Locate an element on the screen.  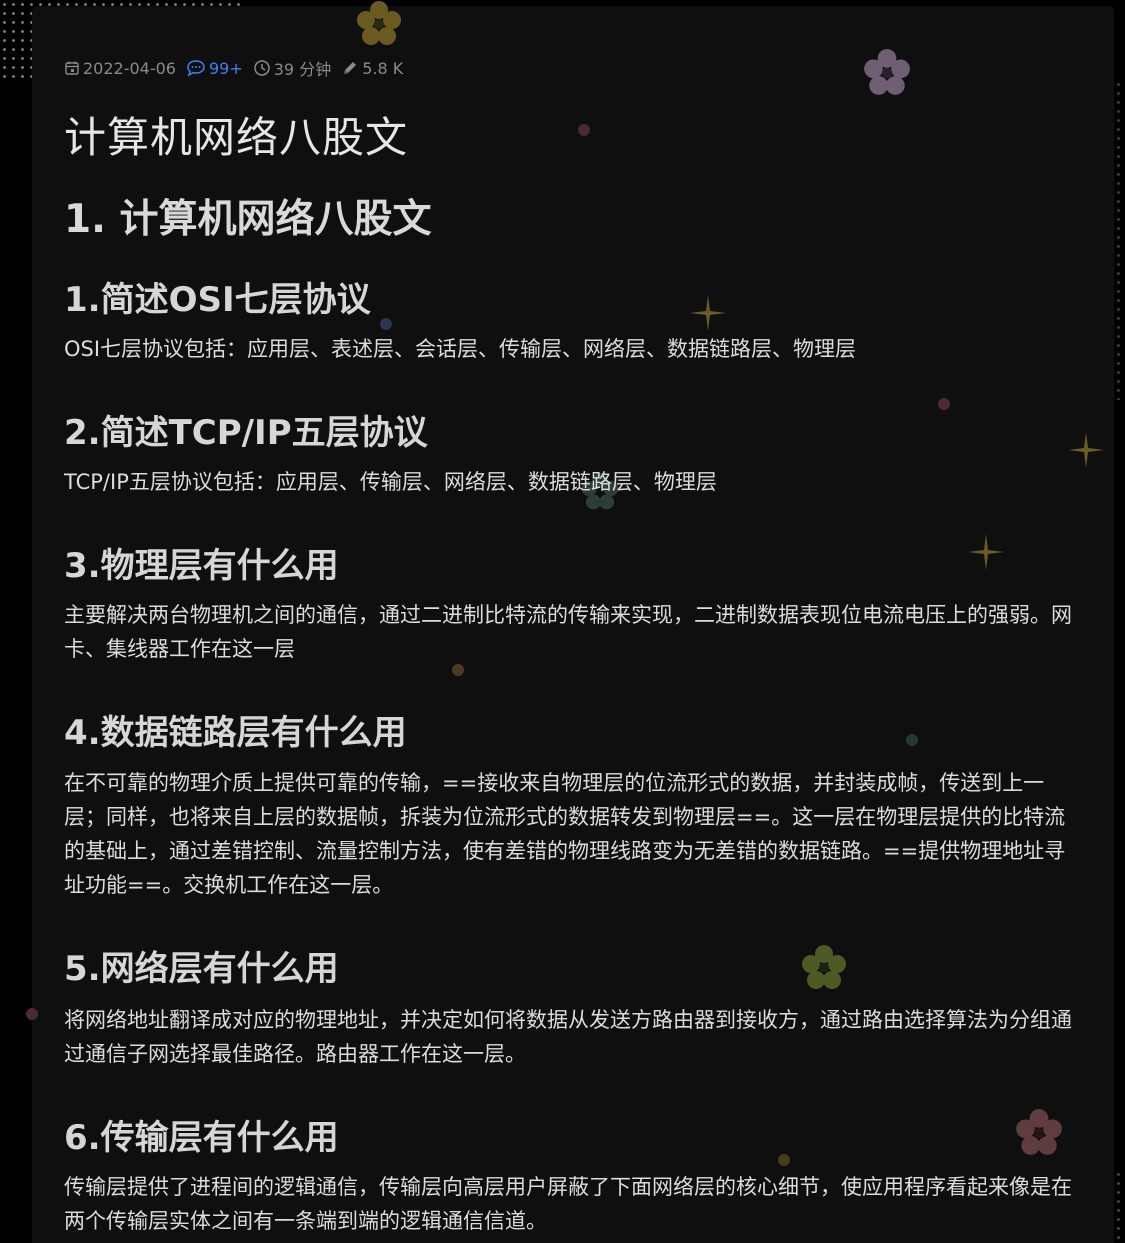
clock-icon is located at coordinates (262, 68).